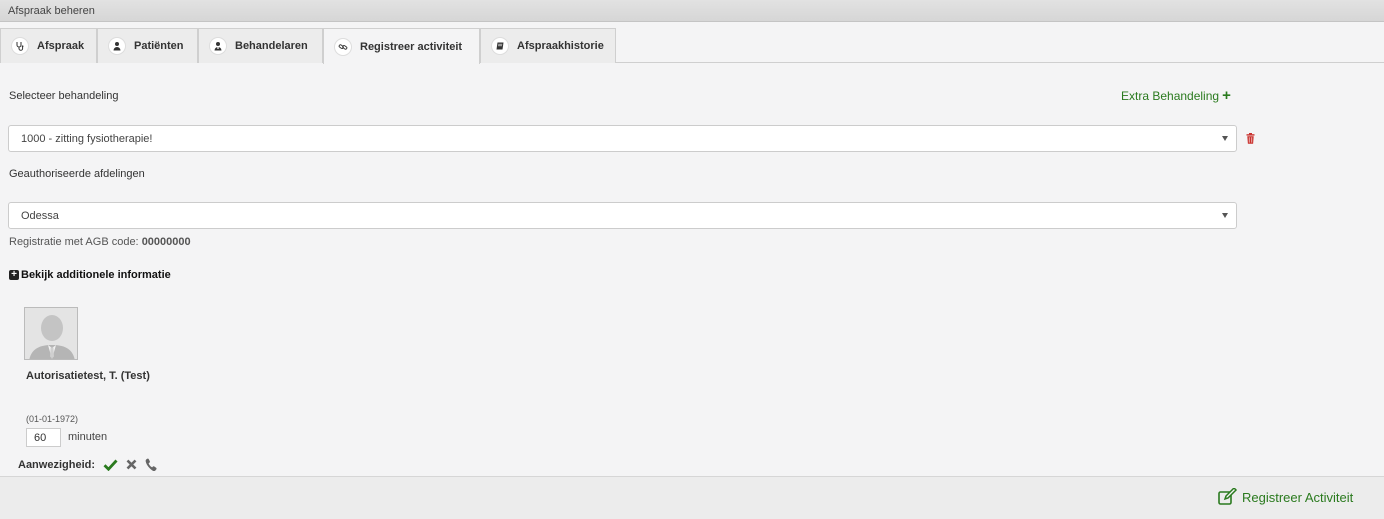 Image resolution: width=1384 pixels, height=519 pixels. Describe the element at coordinates (343, 46) in the screenshot. I see `link-icon` at that location.